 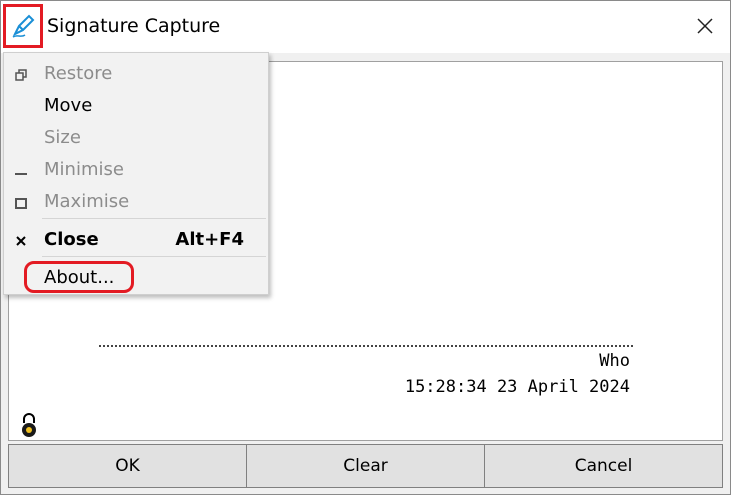 I want to click on maximise-icon, so click(x=21, y=203).